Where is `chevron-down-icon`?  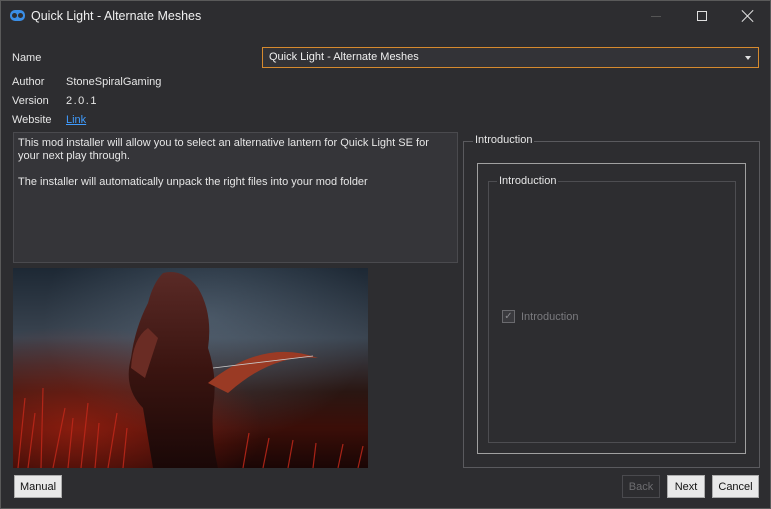 chevron-down-icon is located at coordinates (748, 58).